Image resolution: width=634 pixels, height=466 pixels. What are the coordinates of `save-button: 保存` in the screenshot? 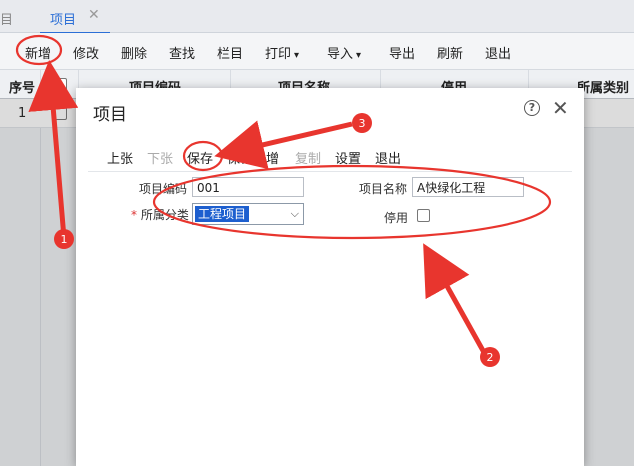 It's located at (200, 157).